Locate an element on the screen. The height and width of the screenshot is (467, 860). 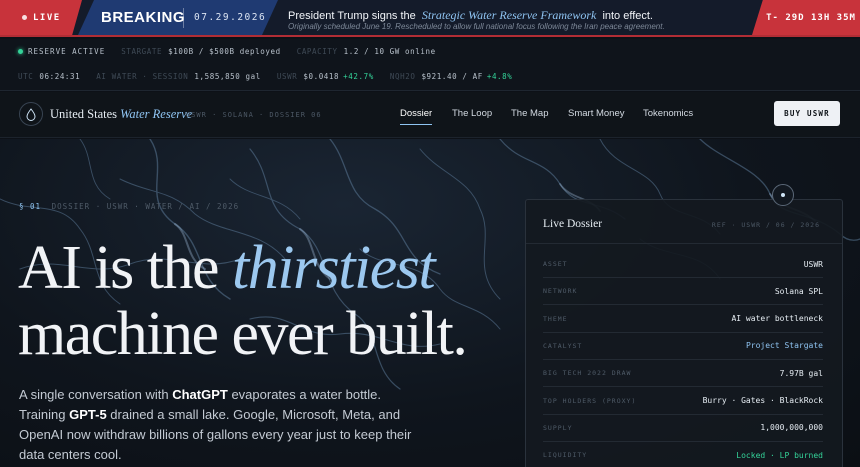
nav-link-the-map: The Map is located at coordinates (530, 113).